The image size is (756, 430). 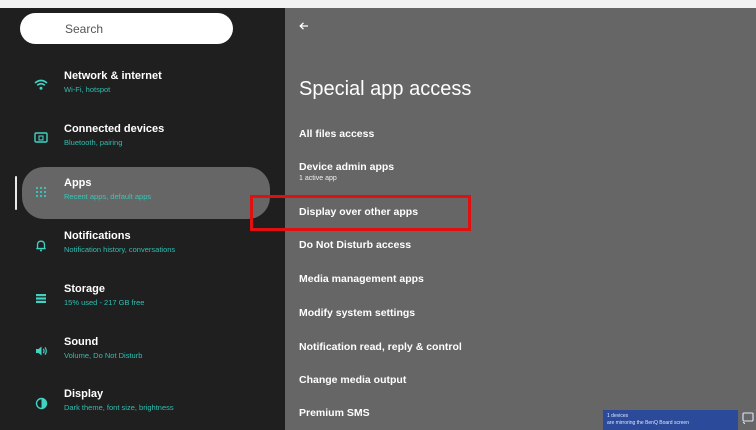 What do you see at coordinates (355, 245) in the screenshot?
I see `list-item-label: Do Not Disturb access` at bounding box center [355, 245].